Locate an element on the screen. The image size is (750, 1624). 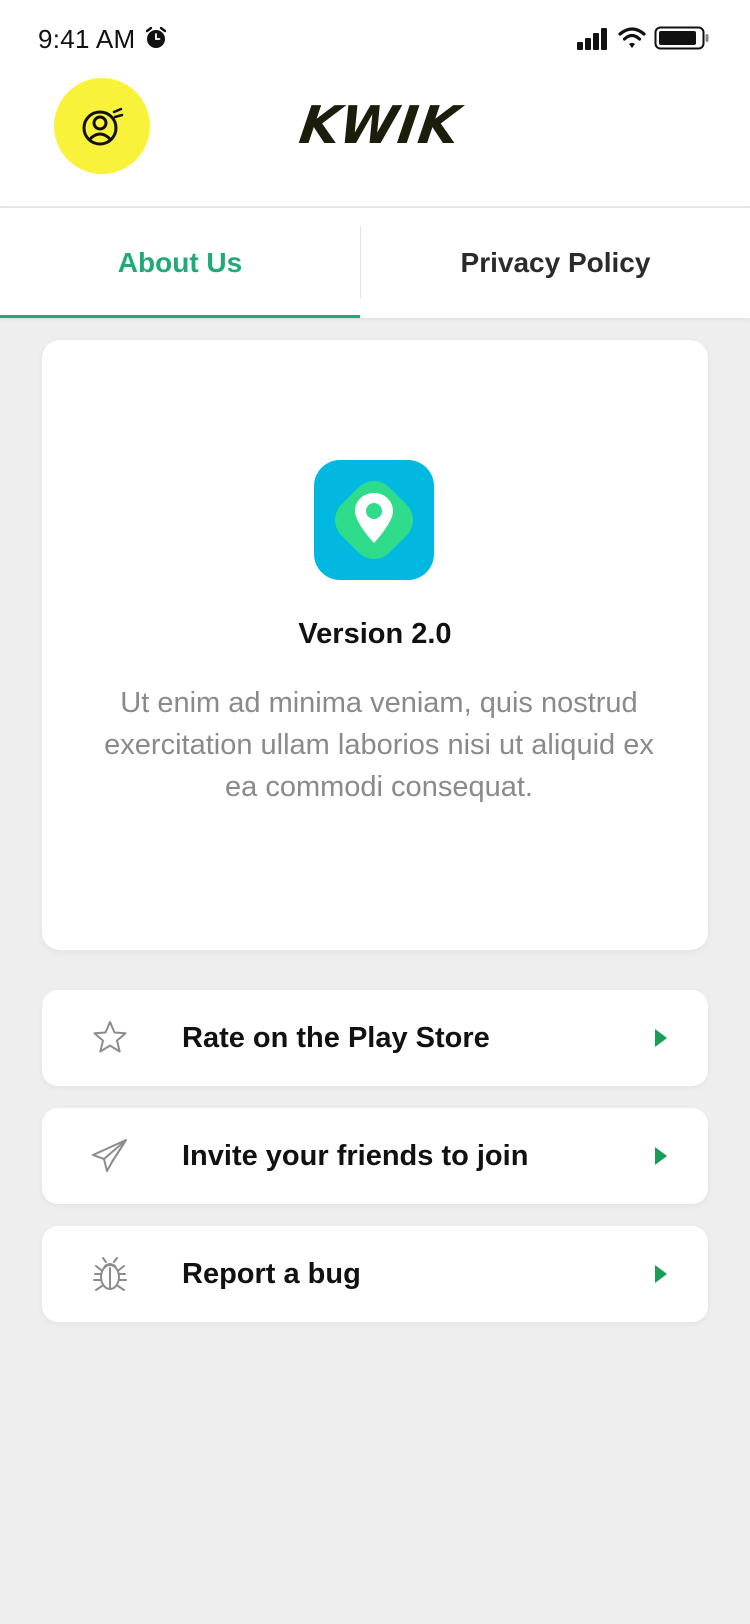
app-icon is located at coordinates (374, 520).